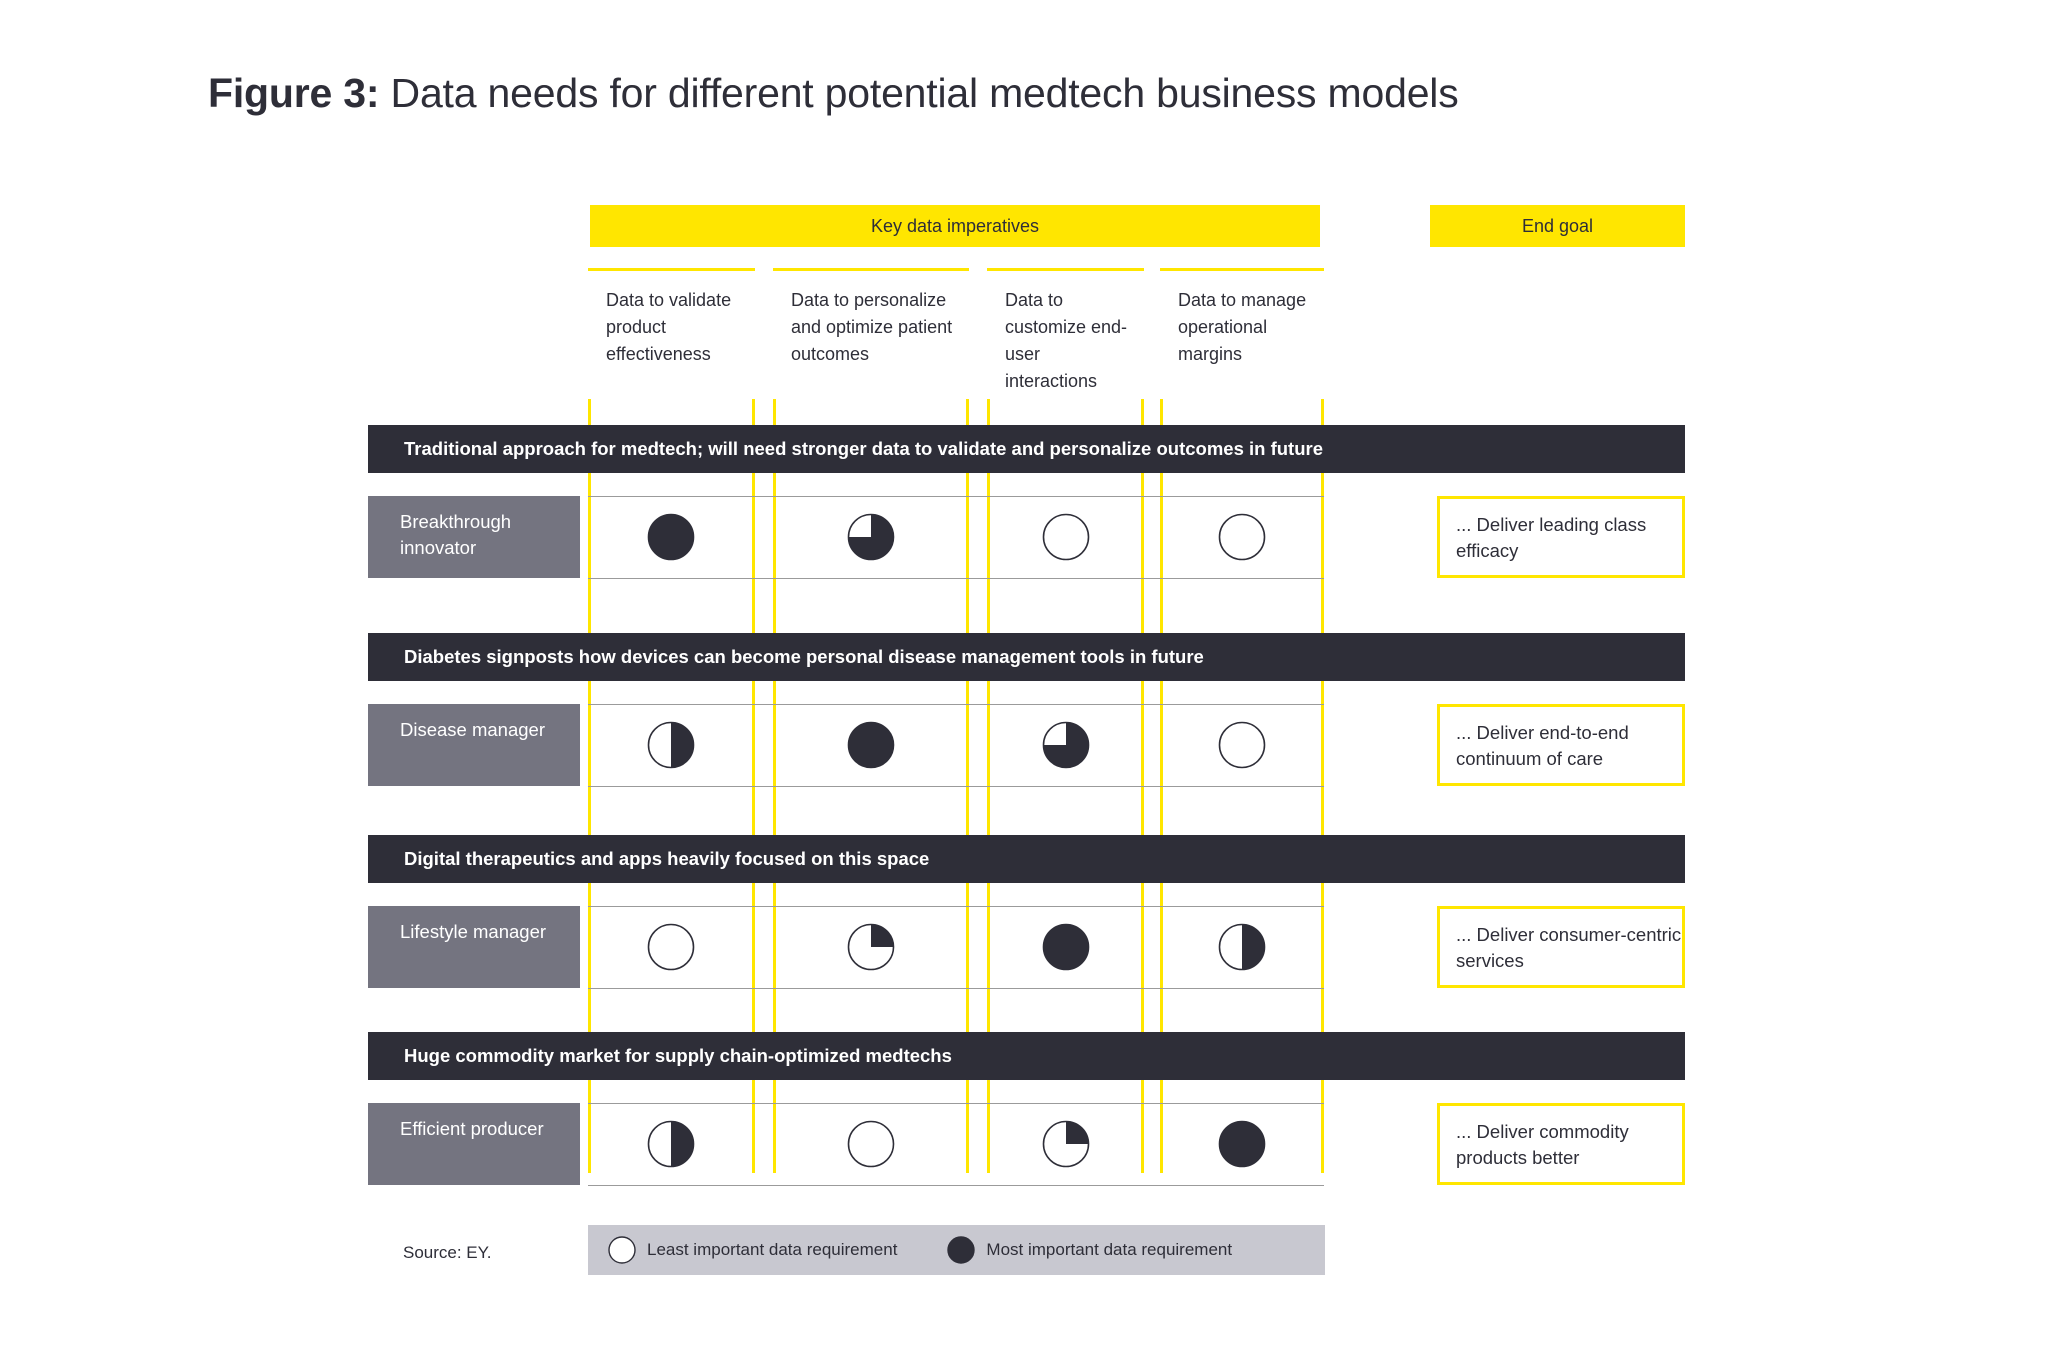 Image resolution: width=2048 pixels, height=1365 pixels. I want to click on row-label-lifestyle-manager: Lifestyle manager, so click(474, 947).